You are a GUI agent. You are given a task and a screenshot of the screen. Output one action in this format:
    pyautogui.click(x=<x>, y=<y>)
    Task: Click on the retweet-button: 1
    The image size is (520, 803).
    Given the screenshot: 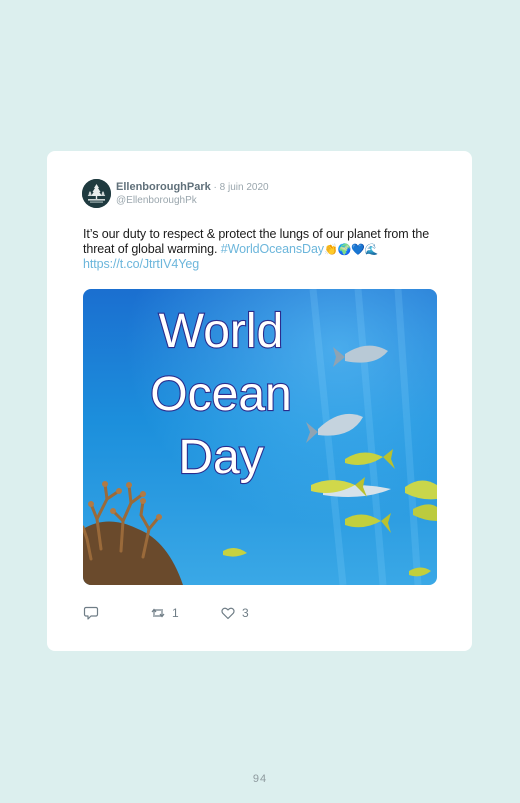 What is the action you would take?
    pyautogui.click(x=164, y=613)
    